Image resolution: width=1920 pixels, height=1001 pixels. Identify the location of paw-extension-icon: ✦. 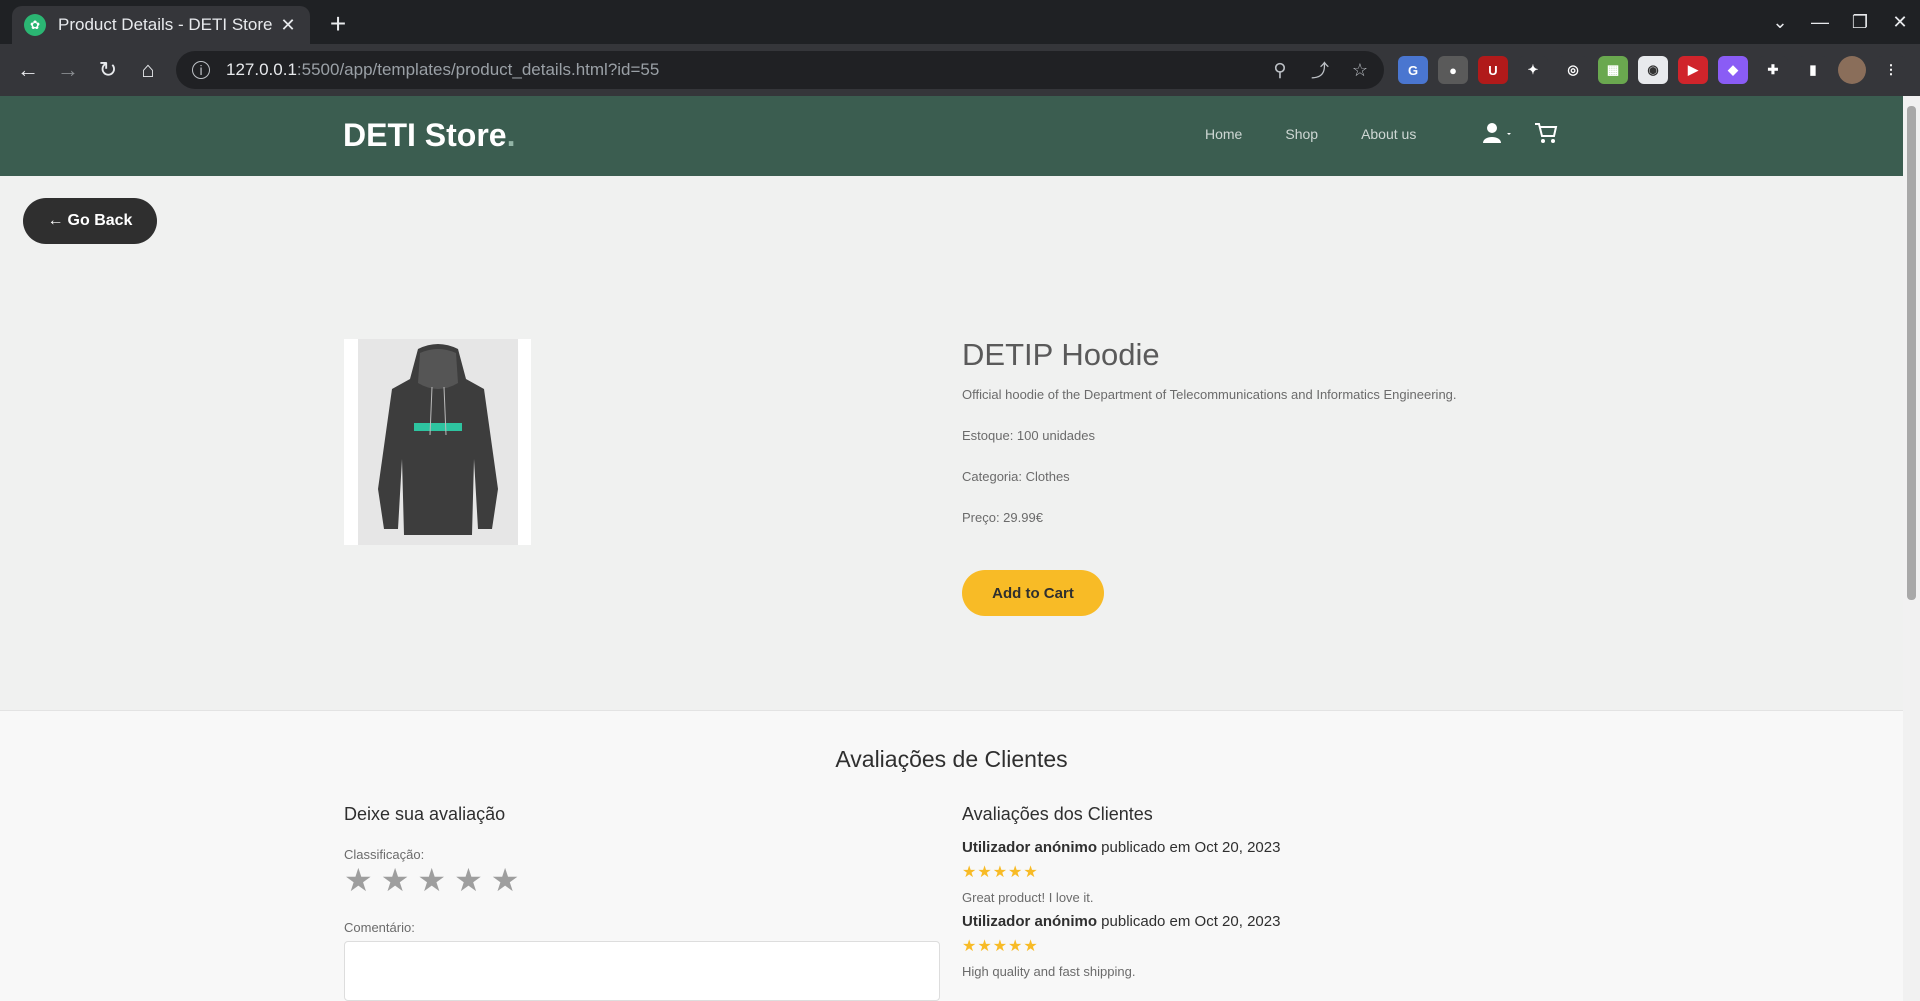
(1533, 70).